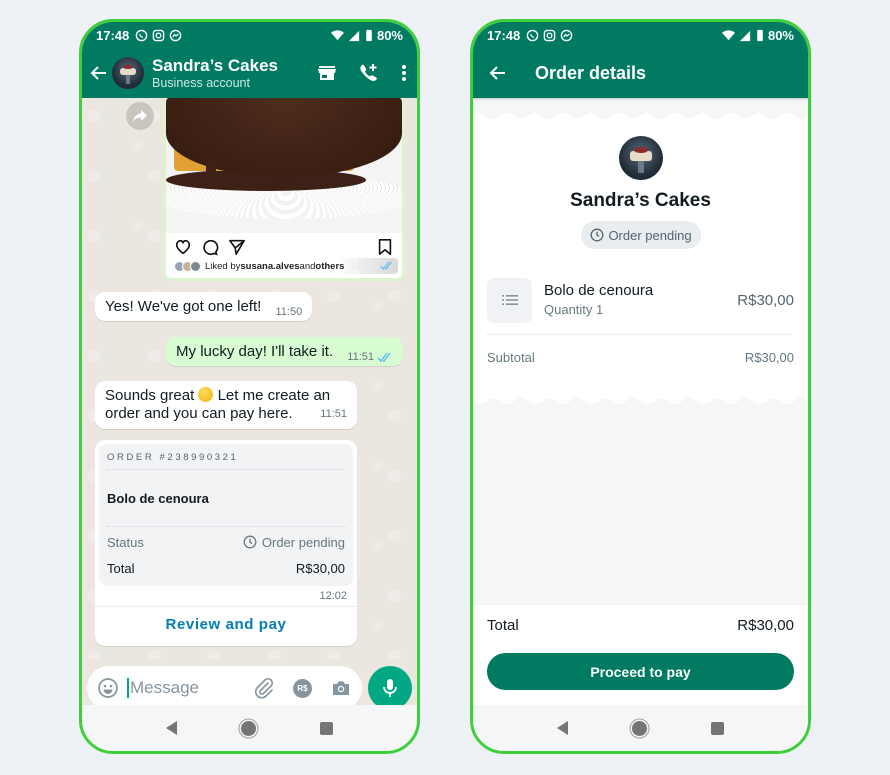 This screenshot has width=890, height=775. What do you see at coordinates (201, 82) in the screenshot?
I see `chat-contact-subtitle: Business account` at bounding box center [201, 82].